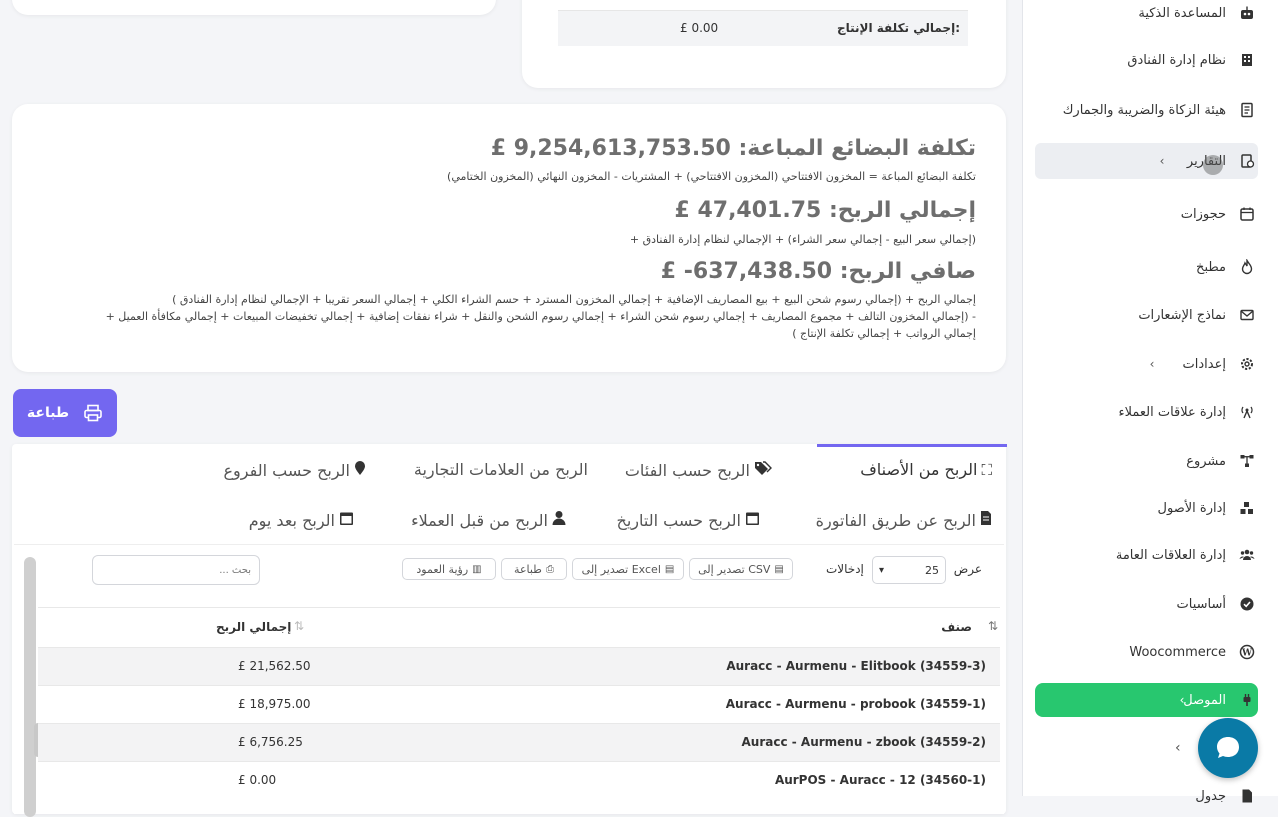 This screenshot has width=1278, height=817. I want to click on table-print-label: طباعة, so click(528, 569).